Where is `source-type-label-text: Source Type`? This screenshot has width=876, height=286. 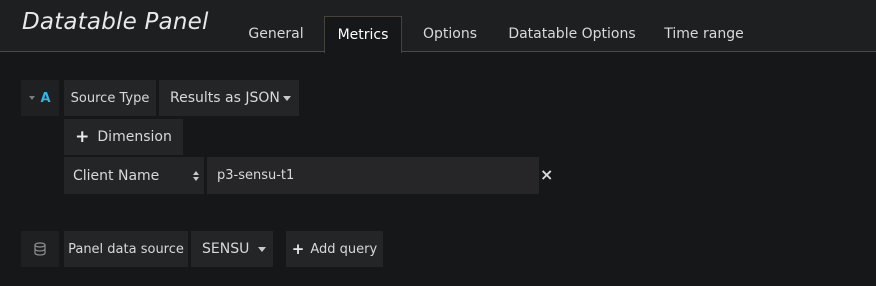 source-type-label-text: Source Type is located at coordinates (110, 98).